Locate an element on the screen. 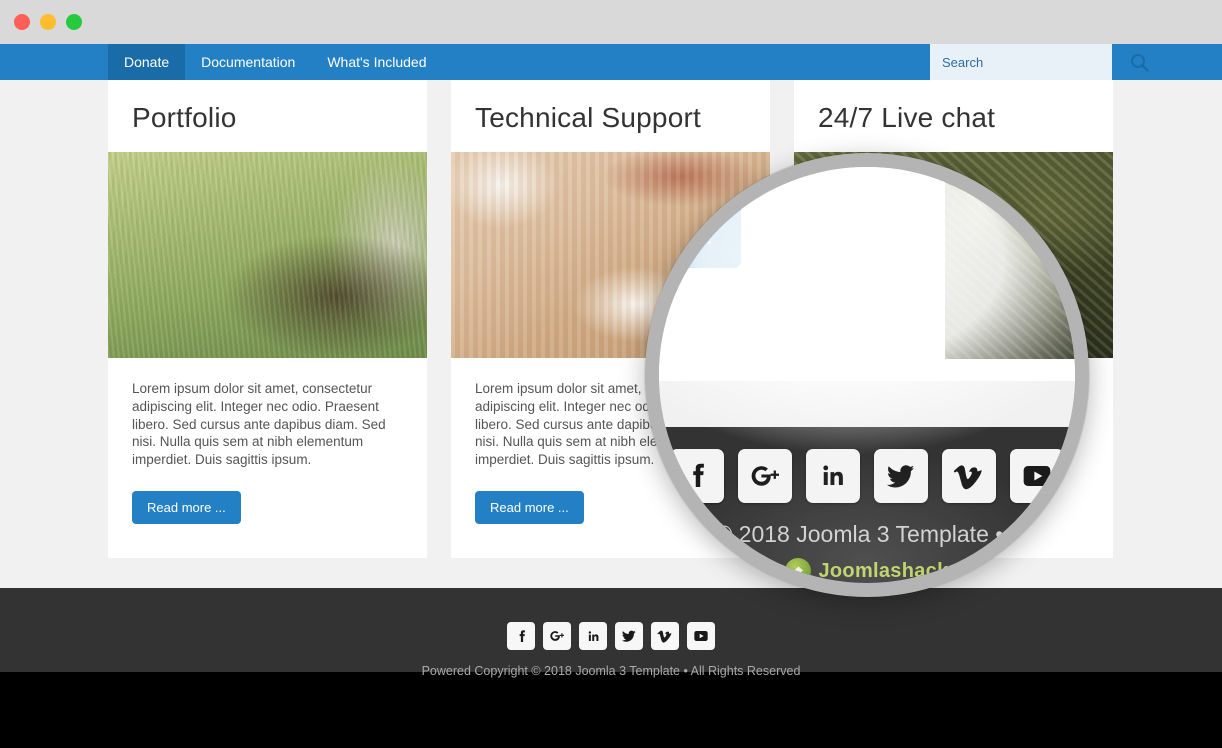 Image resolution: width=1222 pixels, height=748 pixels. nav-item-label: Donate is located at coordinates (147, 62).